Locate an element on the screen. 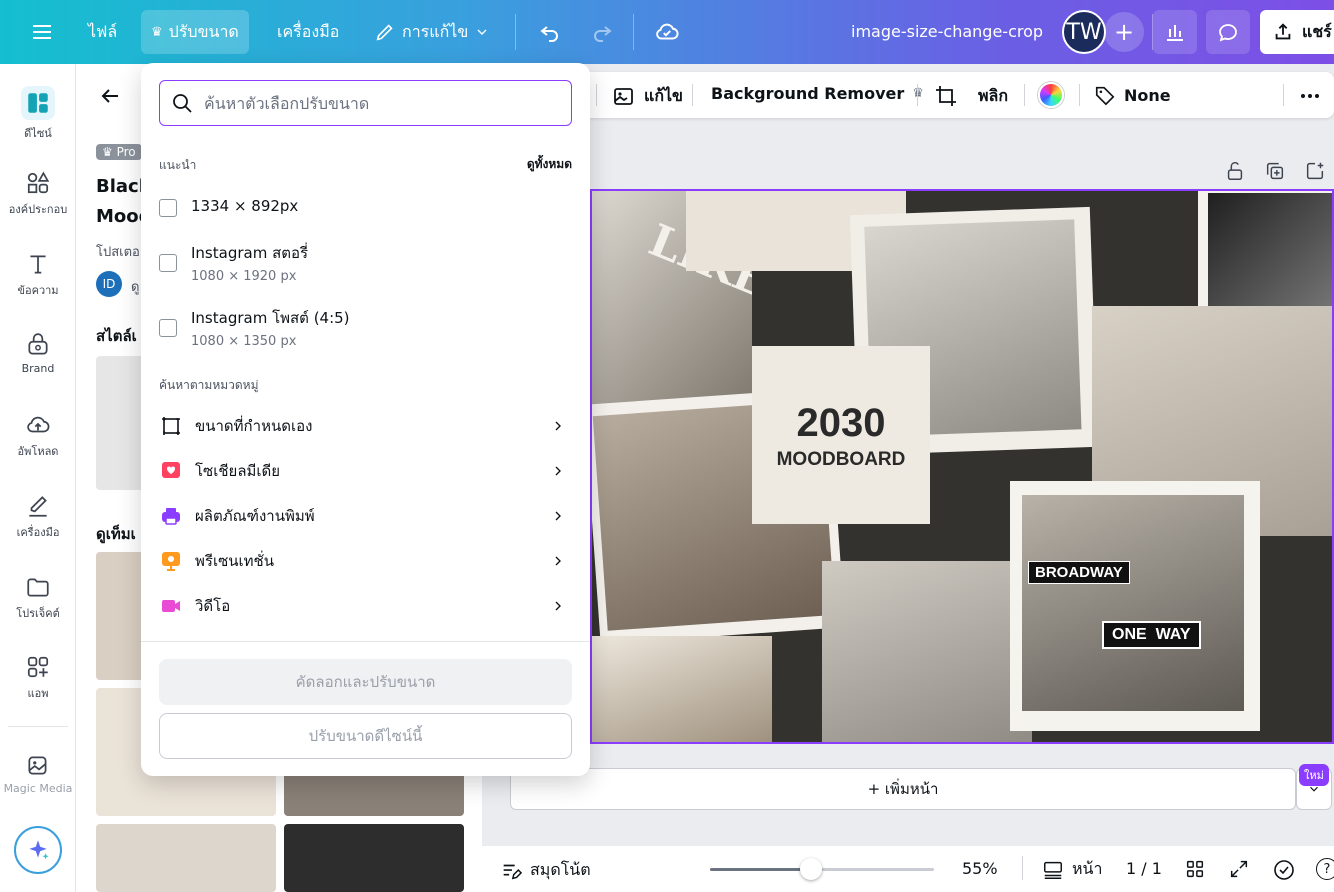 This screenshot has width=1334, height=892. draw-icon is located at coordinates (38, 506).